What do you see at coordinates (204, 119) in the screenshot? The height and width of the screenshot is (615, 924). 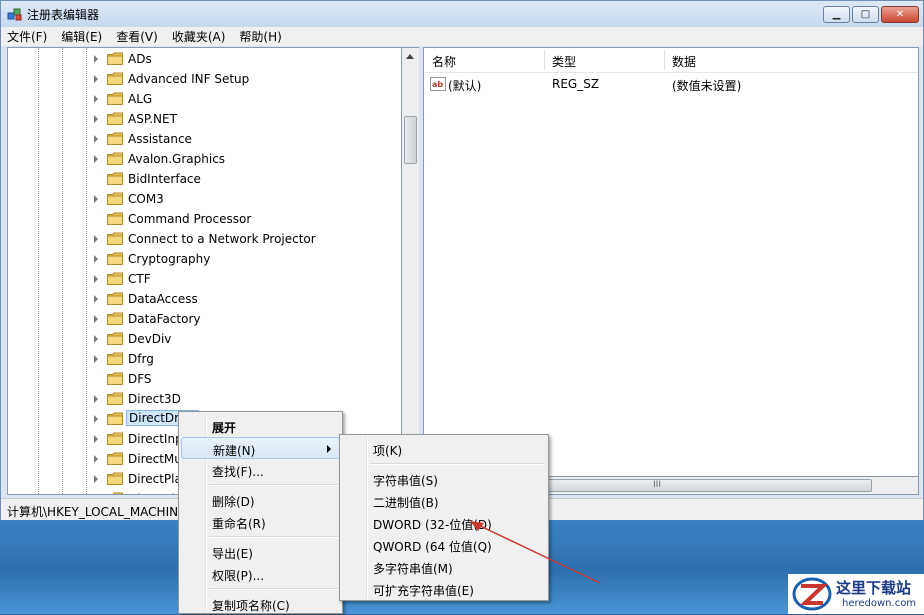 I see `tree-item: ASP.NET` at bounding box center [204, 119].